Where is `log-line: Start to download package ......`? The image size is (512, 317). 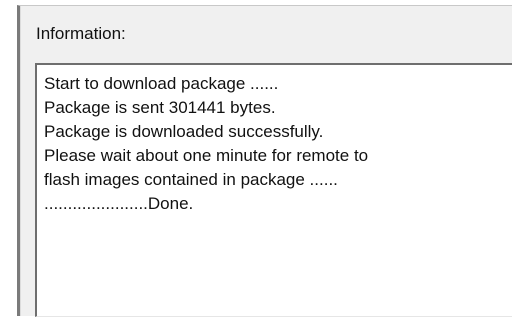 log-line: Start to download package ...... is located at coordinates (161, 83).